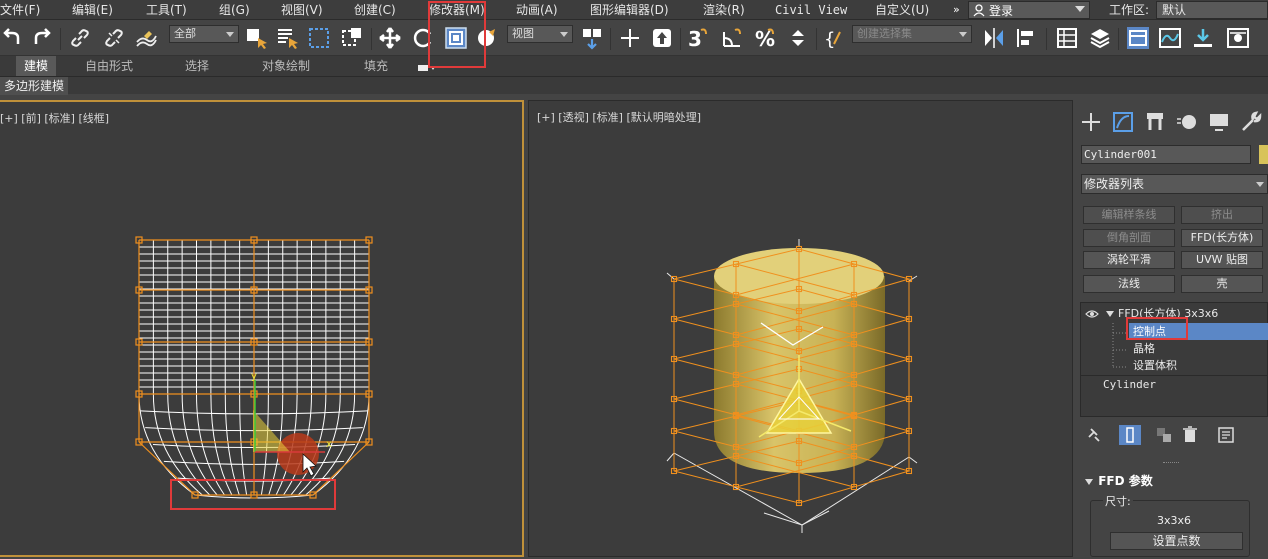 The width and height of the screenshot is (1268, 559). Describe the element at coordinates (1110, 314) in the screenshot. I see `expand-arrow-icon` at that location.